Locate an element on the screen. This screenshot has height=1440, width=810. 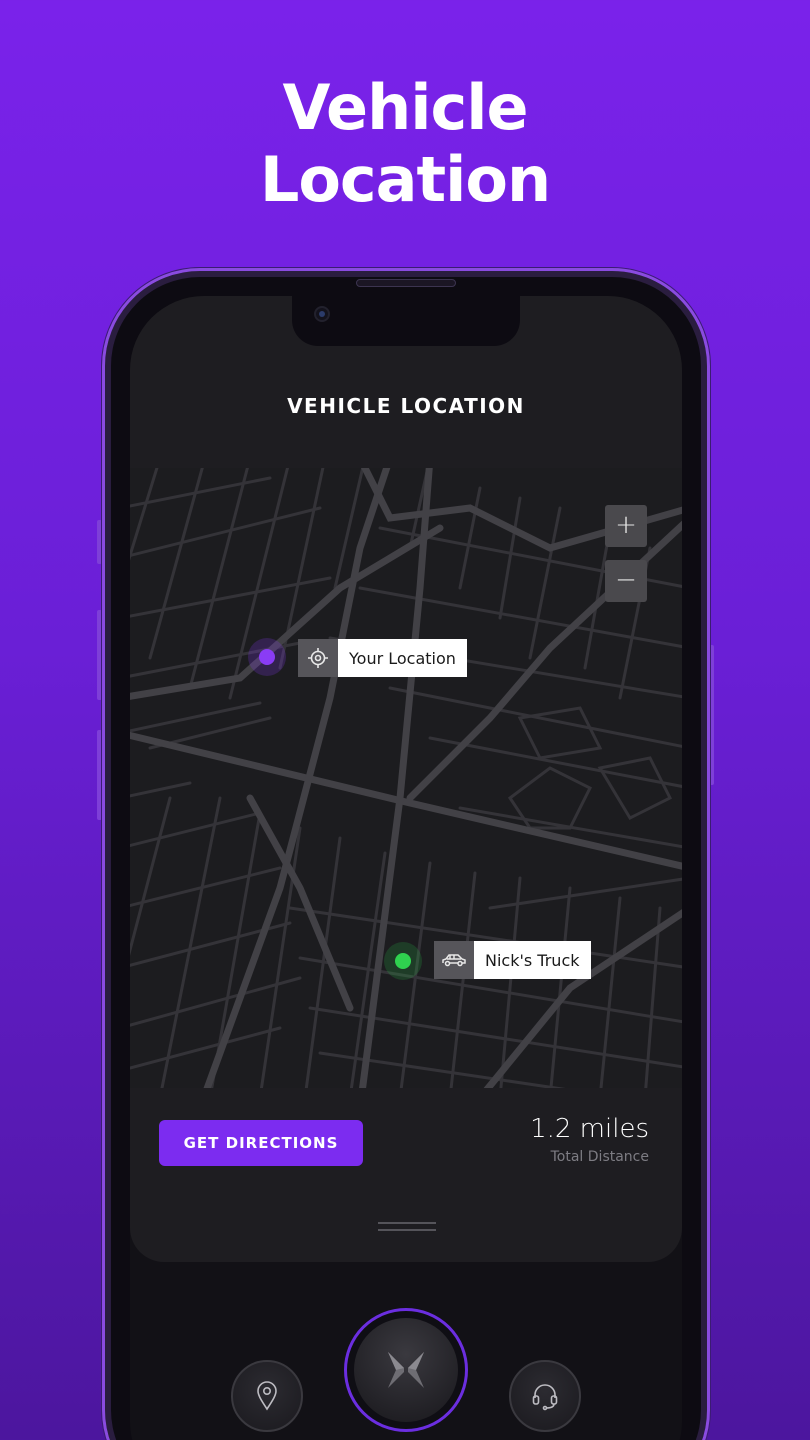
front-camera is located at coordinates (322, 314).